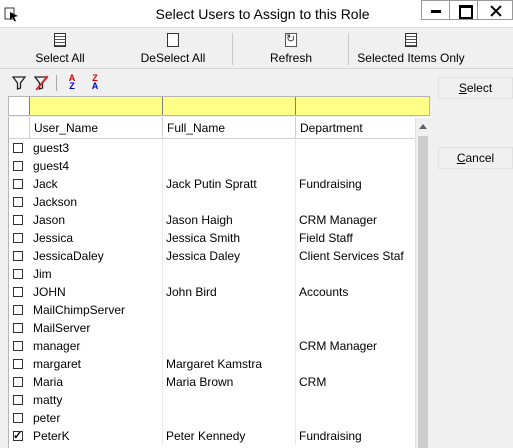 The width and height of the screenshot is (513, 448). Describe the element at coordinates (229, 436) in the screenshot. I see `cell-full-name: Peter Kennedy` at that location.